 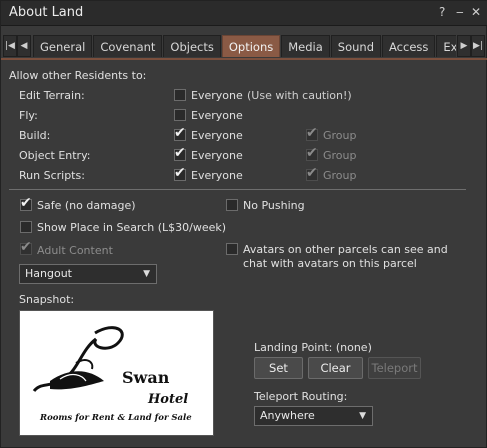 What do you see at coordinates (52, 175) in the screenshot?
I see `run-scripts-label: Run Scripts:` at bounding box center [52, 175].